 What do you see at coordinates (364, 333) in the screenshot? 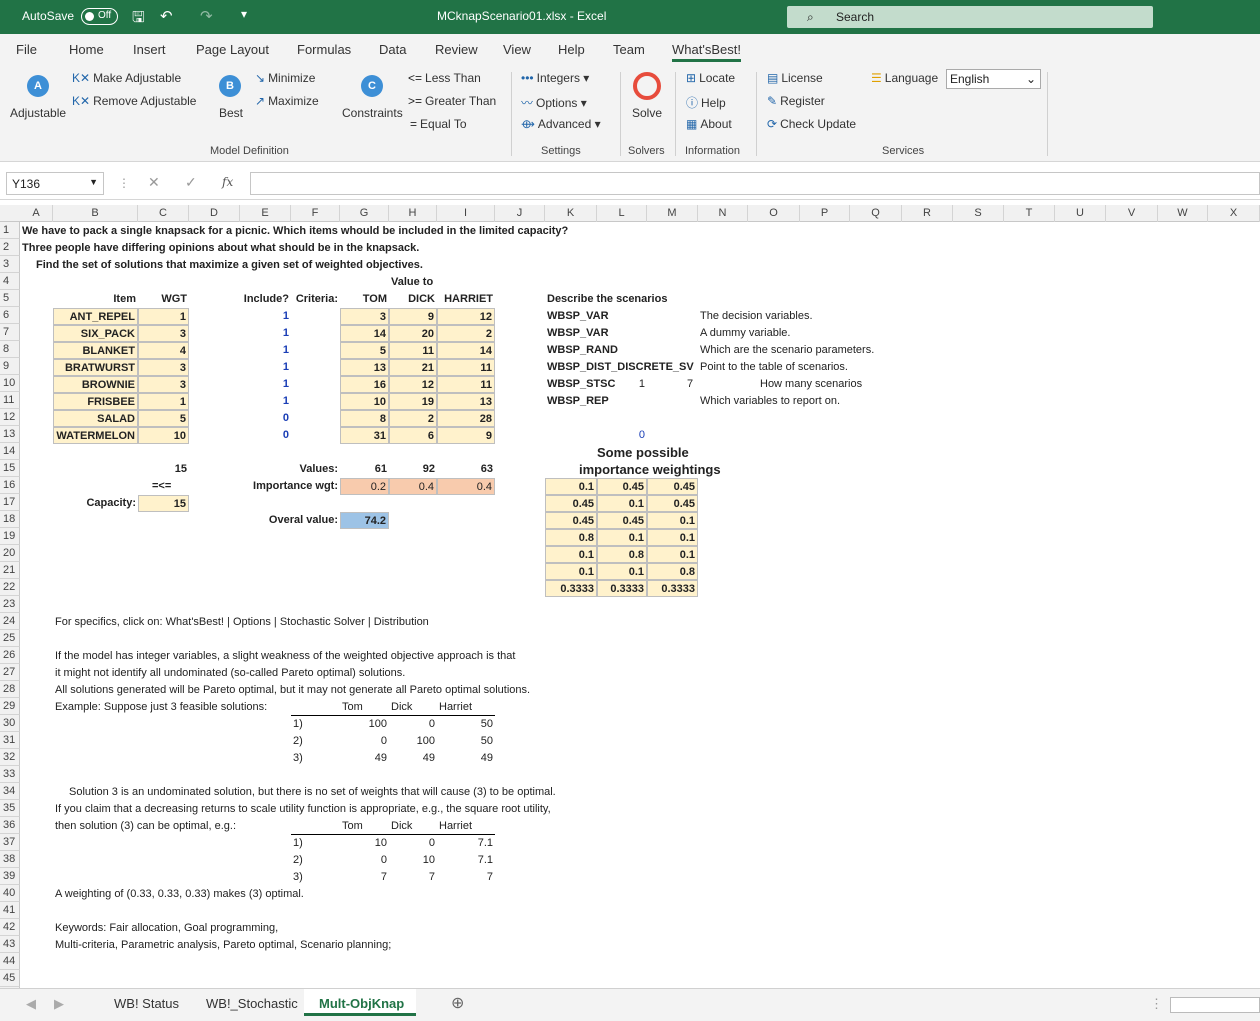
I see `value-tom: 14` at bounding box center [364, 333].